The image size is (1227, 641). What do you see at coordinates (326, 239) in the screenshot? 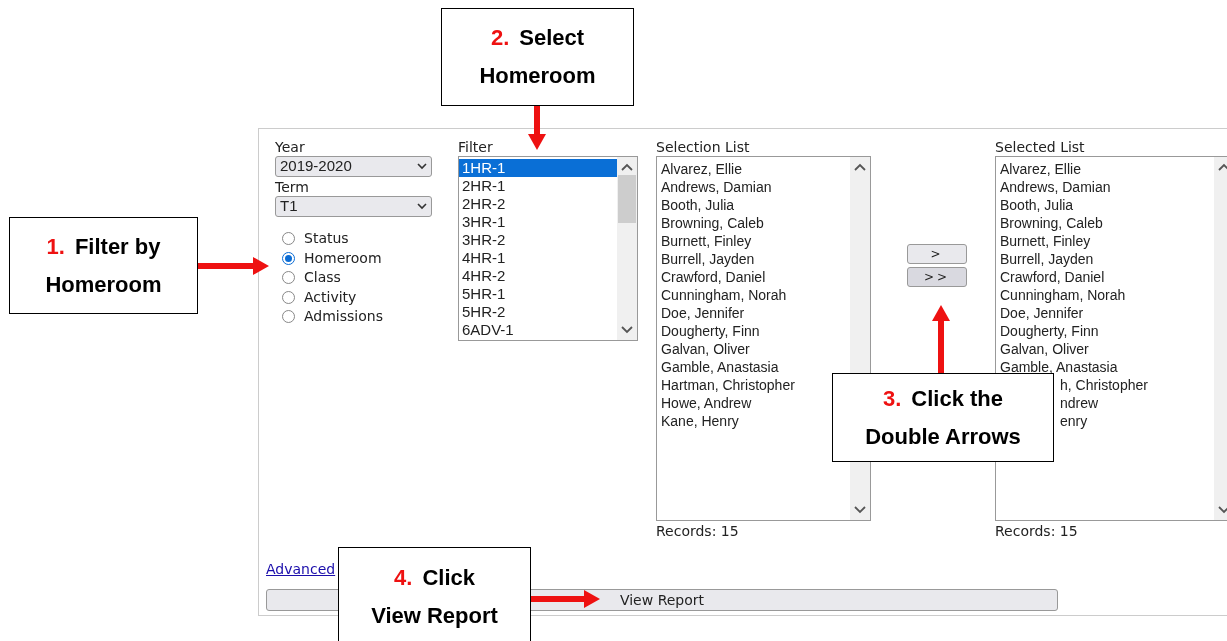
I see `radio-label: Status` at bounding box center [326, 239].